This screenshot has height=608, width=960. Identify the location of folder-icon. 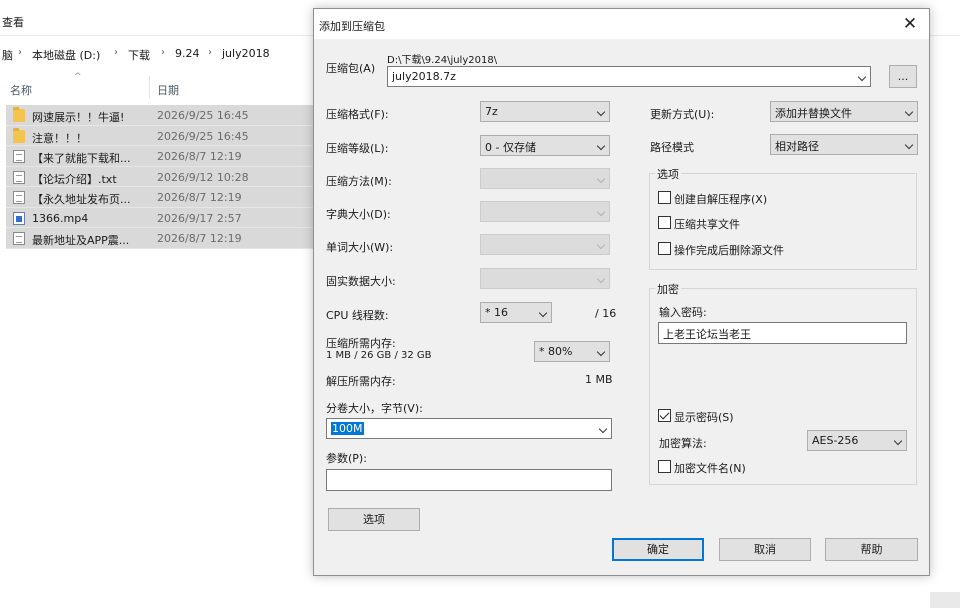
(19, 114).